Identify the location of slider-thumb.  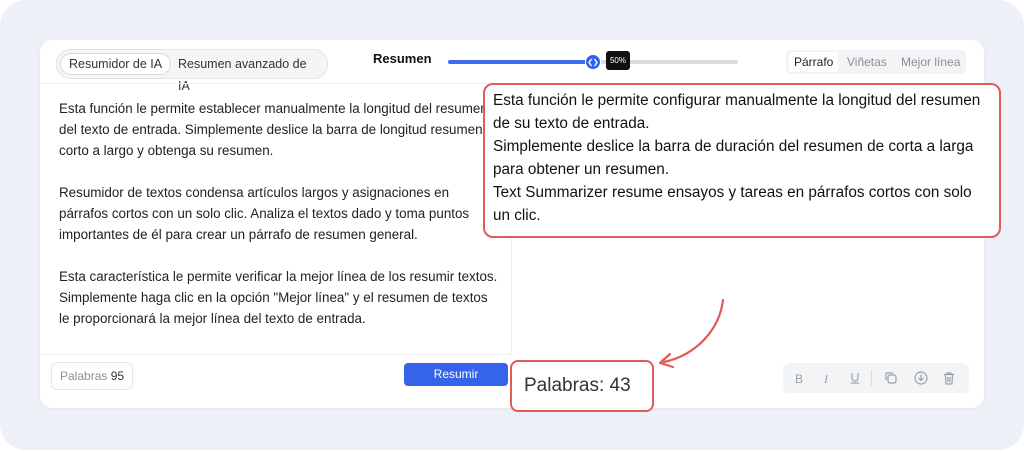
(593, 62).